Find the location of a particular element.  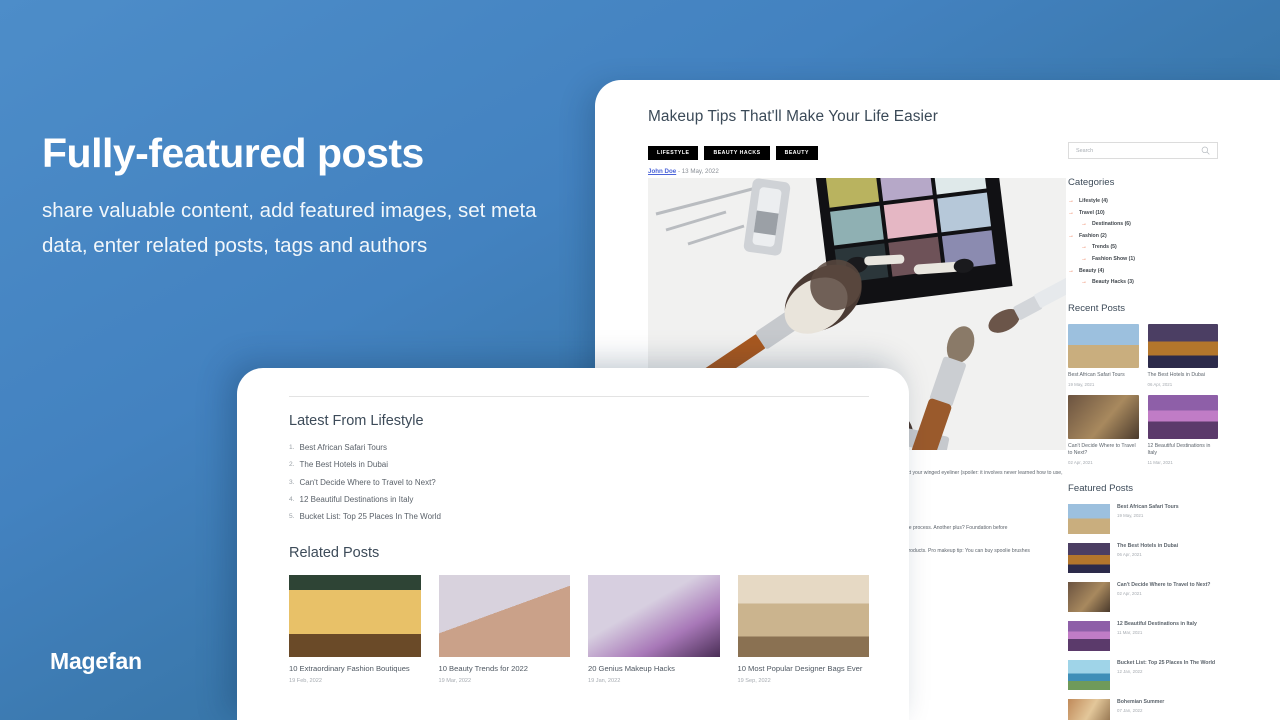

category-label: Fashion Show (1) is located at coordinates (1113, 258).